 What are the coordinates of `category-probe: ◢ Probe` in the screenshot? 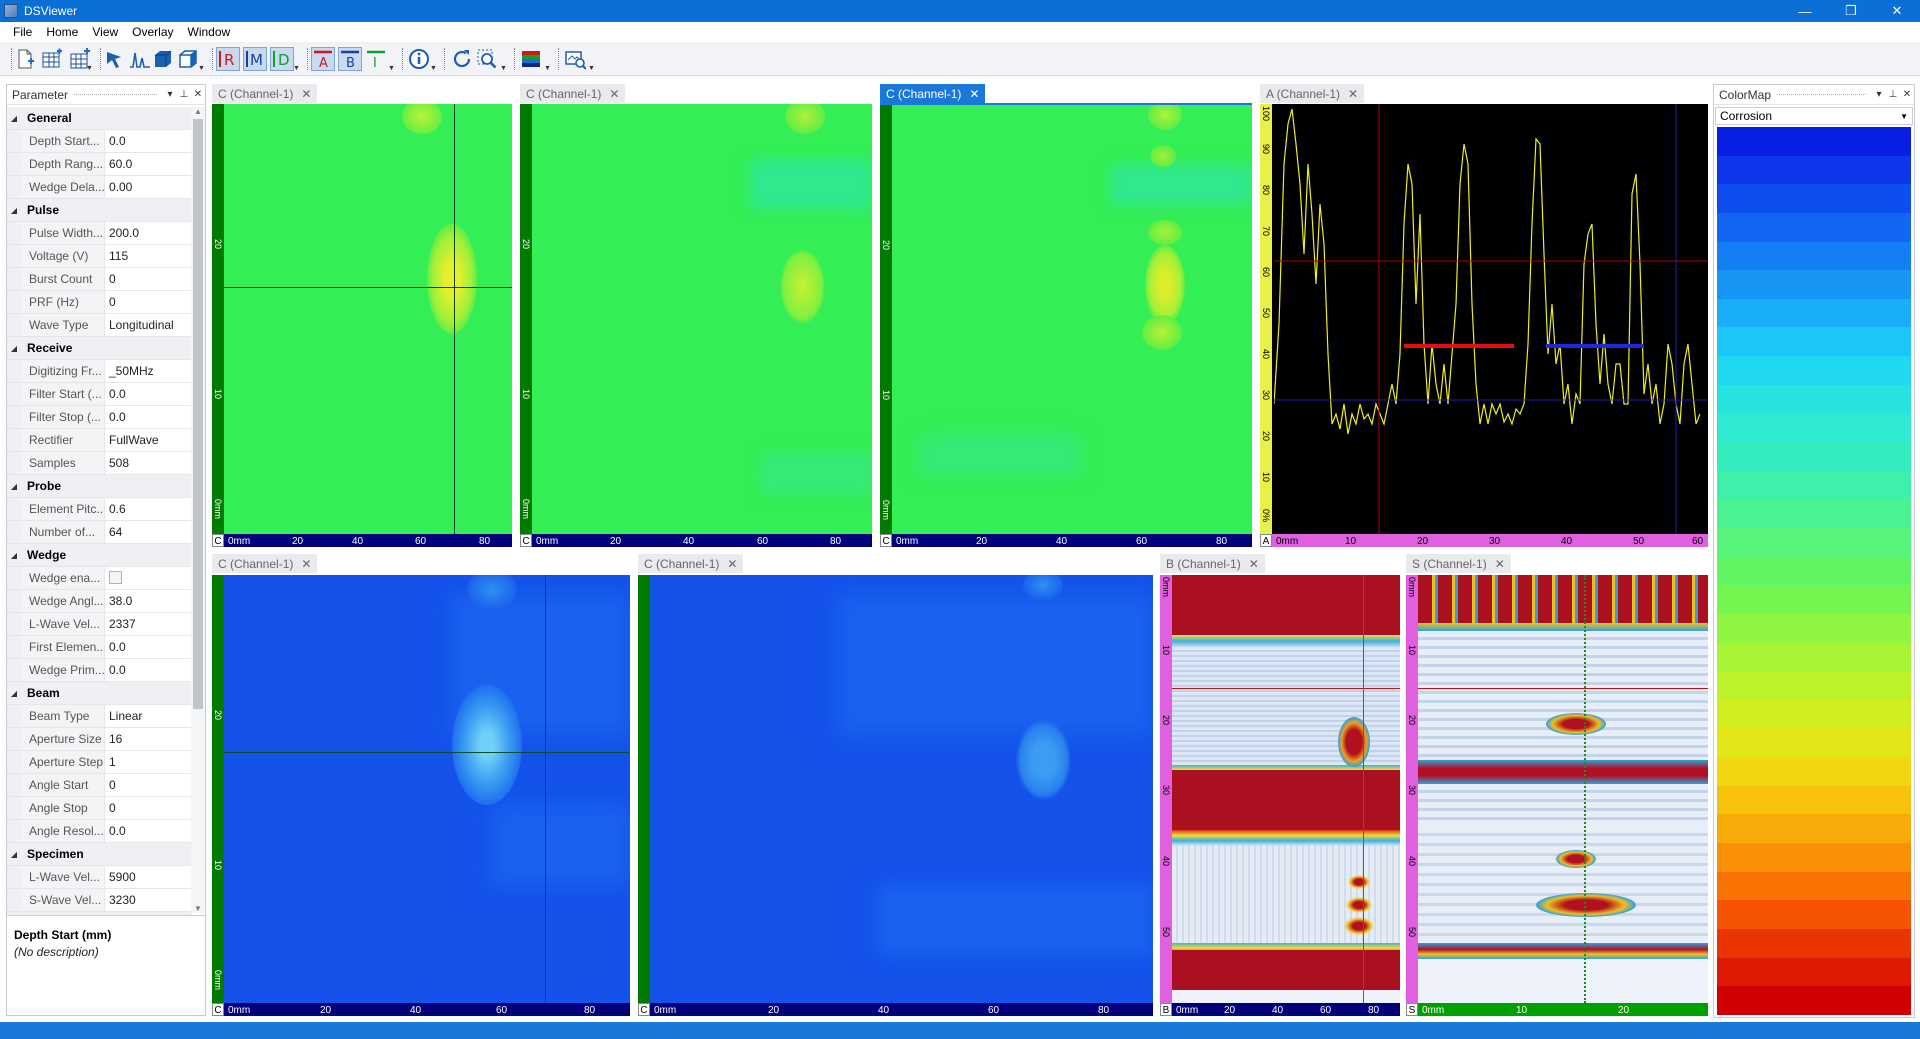 It's located at (99, 486).